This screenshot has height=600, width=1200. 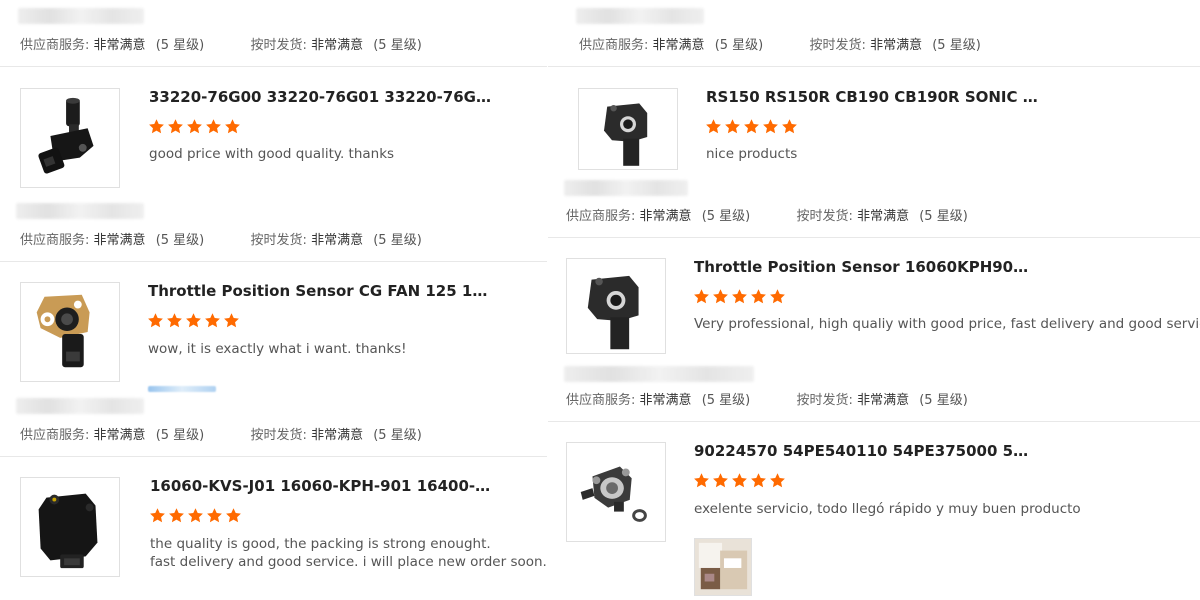 I want to click on customer-photo-icon, so click(x=723, y=567).